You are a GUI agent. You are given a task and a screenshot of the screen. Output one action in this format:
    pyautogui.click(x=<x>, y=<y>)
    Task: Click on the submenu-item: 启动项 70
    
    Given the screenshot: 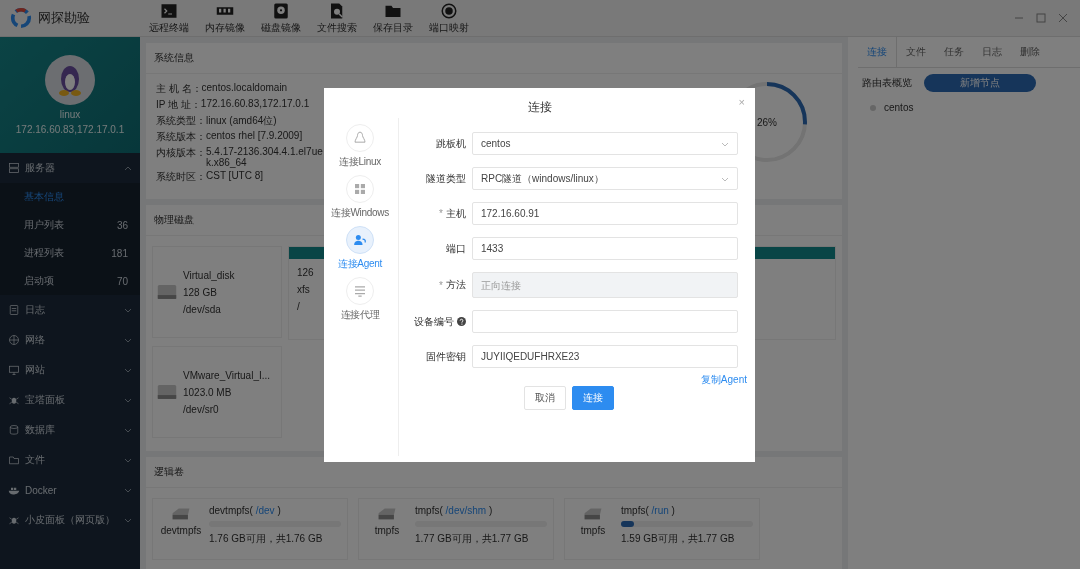 What is the action you would take?
    pyautogui.click(x=70, y=281)
    